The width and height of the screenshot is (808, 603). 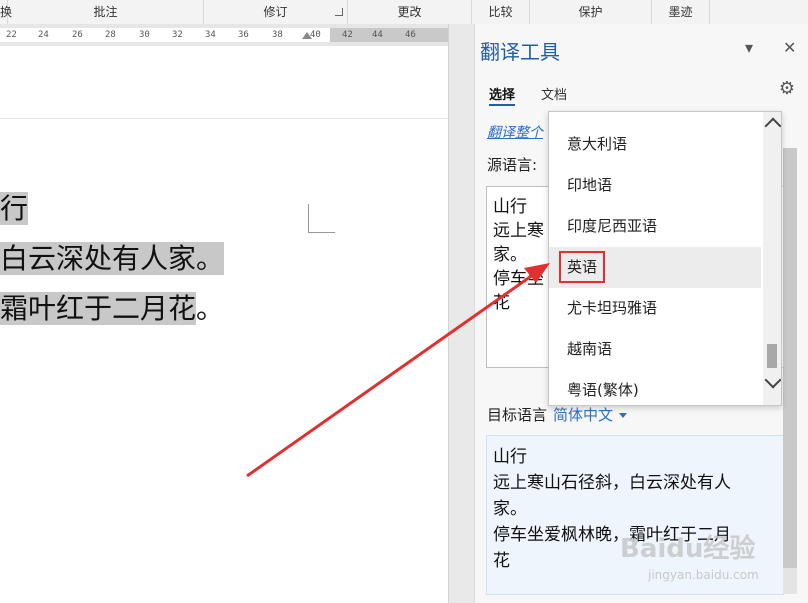 What do you see at coordinates (772, 126) in the screenshot?
I see `chevron-up-icon` at bounding box center [772, 126].